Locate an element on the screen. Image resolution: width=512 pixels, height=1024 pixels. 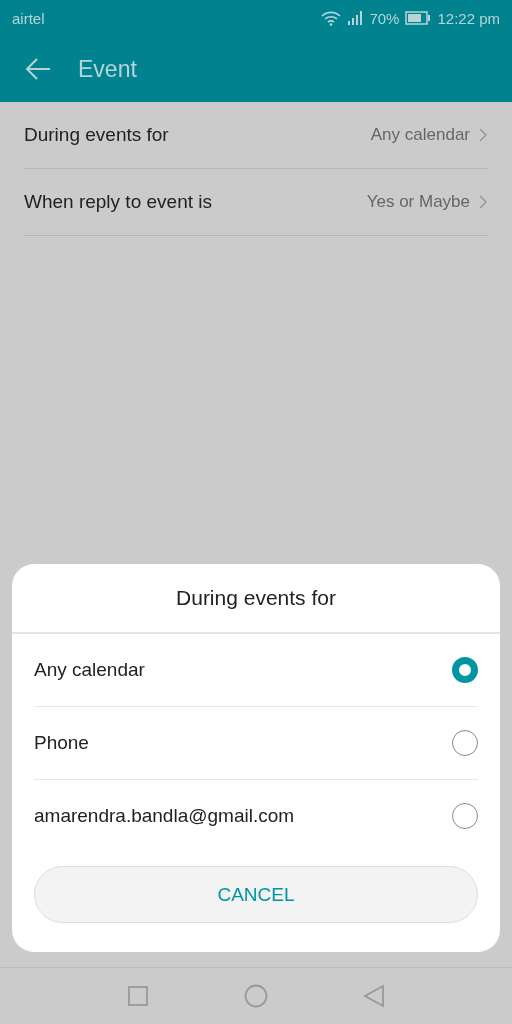
recents-icon is located at coordinates (138, 996).